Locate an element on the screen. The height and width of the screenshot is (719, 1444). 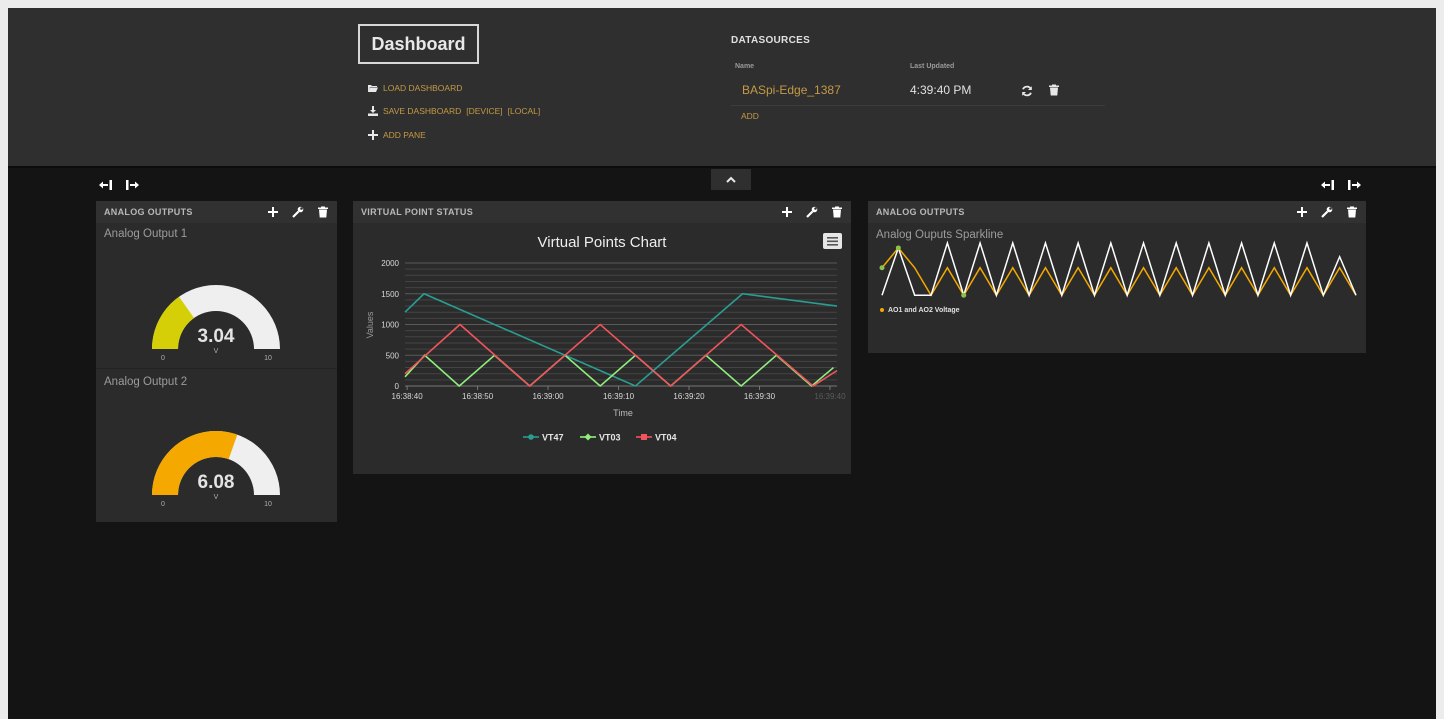
gauge-widget: Analog Output 1 3.04 V 0 10 is located at coordinates (216, 296).